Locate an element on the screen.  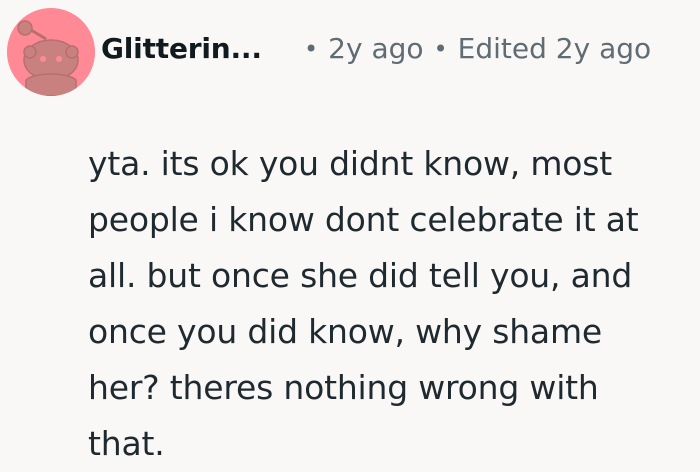
avatar is located at coordinates (51, 52).